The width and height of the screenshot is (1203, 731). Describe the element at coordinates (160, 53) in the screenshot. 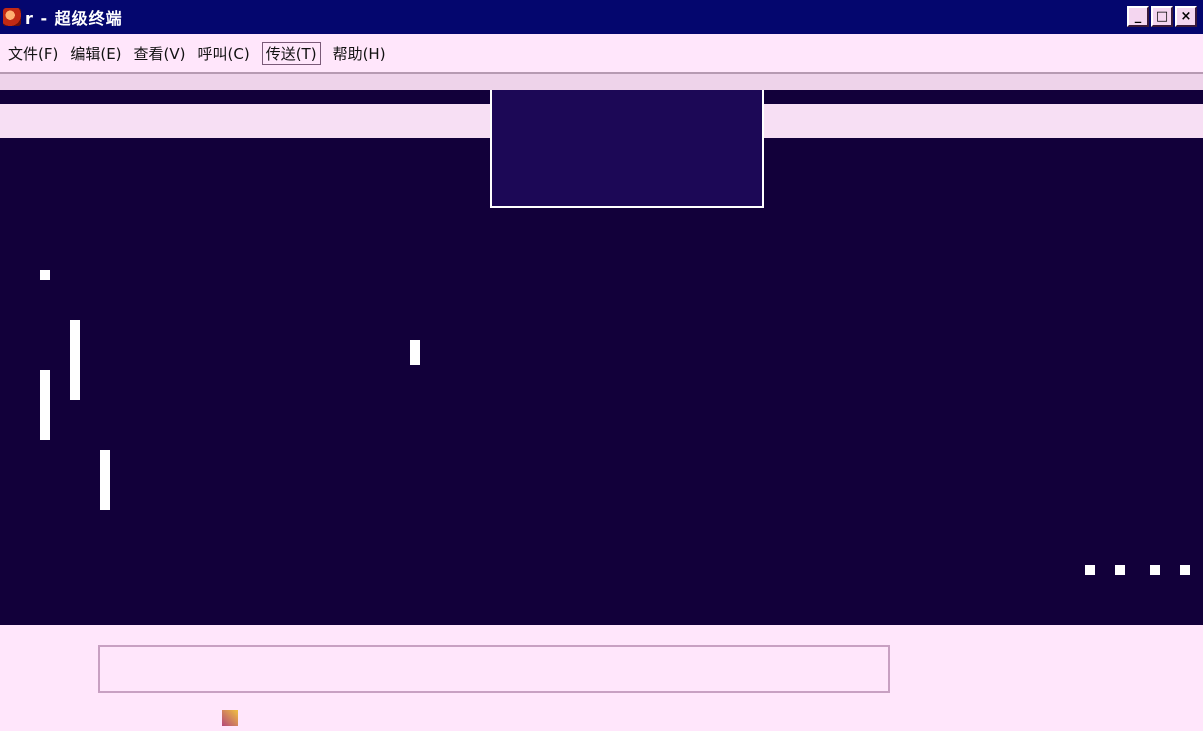

I see `menu-view: 查看(V)` at that location.